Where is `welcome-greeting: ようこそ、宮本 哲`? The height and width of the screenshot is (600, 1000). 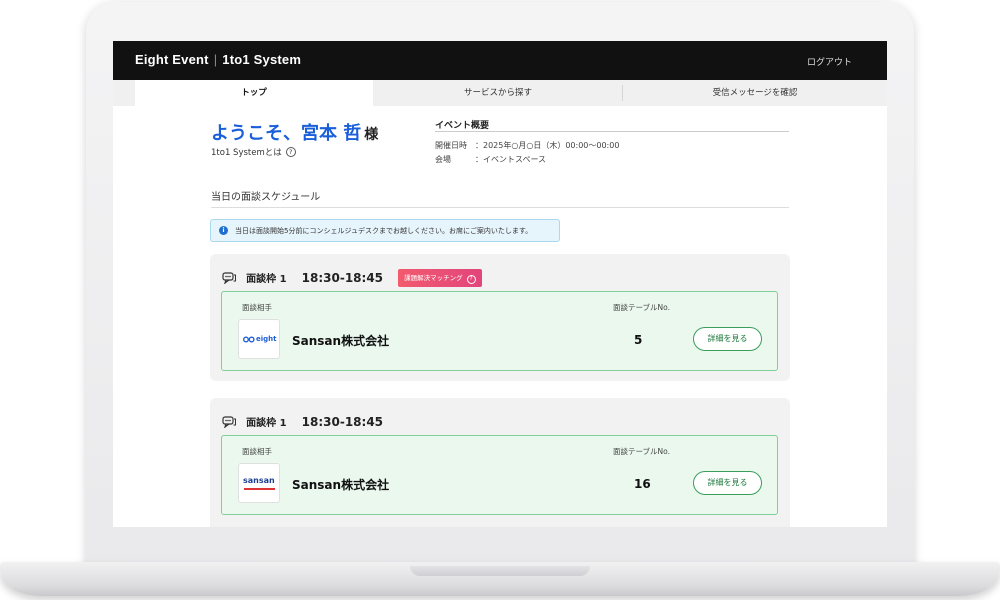 welcome-greeting: ようこそ、宮本 哲 is located at coordinates (286, 133).